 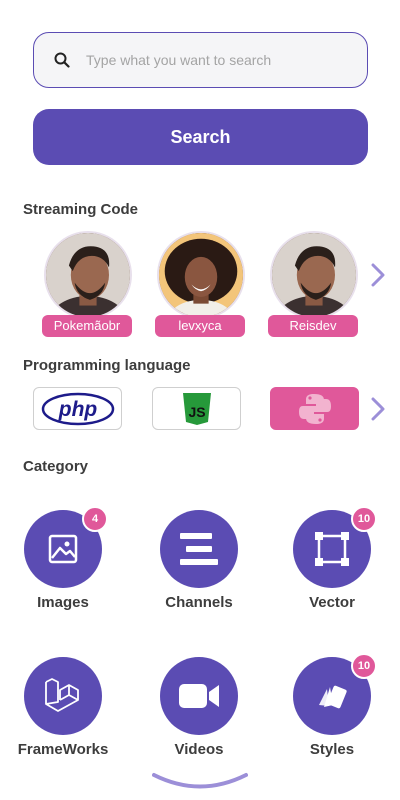 What do you see at coordinates (63, 602) in the screenshot?
I see `category-label: Images` at bounding box center [63, 602].